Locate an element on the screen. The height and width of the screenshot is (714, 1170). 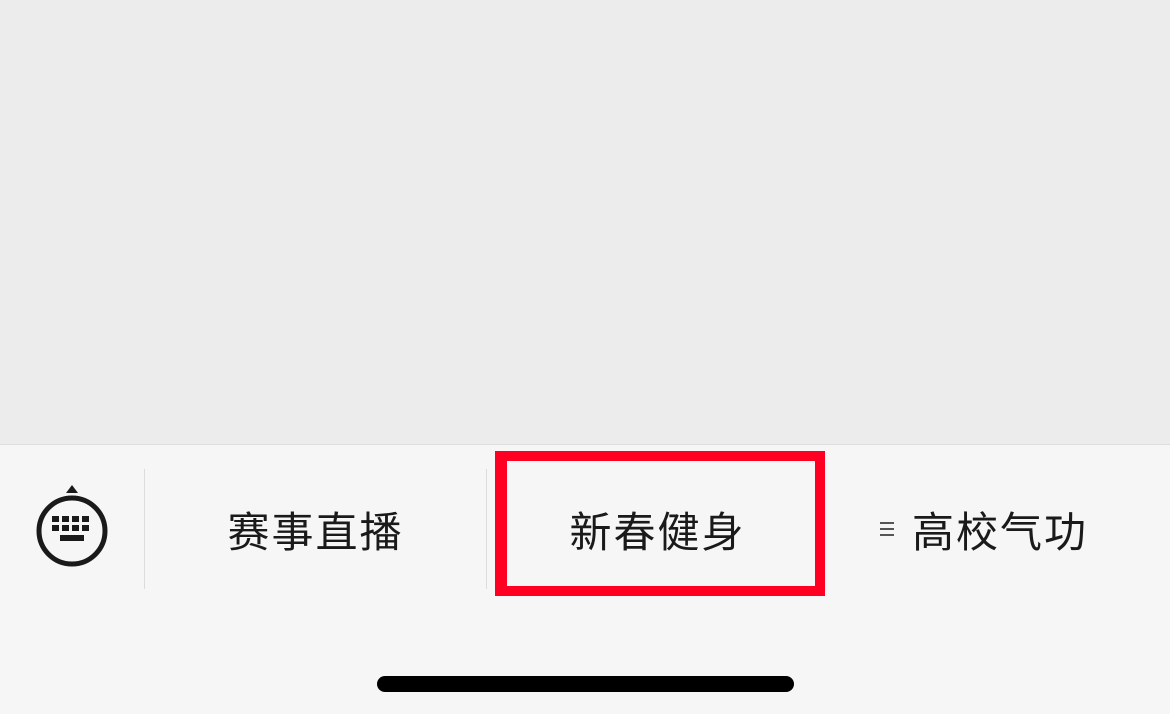
menu-lines-icon is located at coordinates (887, 529).